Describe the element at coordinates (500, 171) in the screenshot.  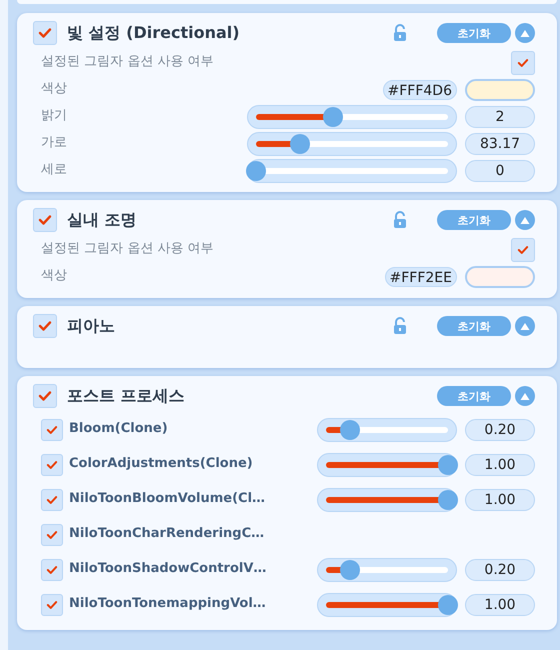
I see `value-field: 0` at that location.